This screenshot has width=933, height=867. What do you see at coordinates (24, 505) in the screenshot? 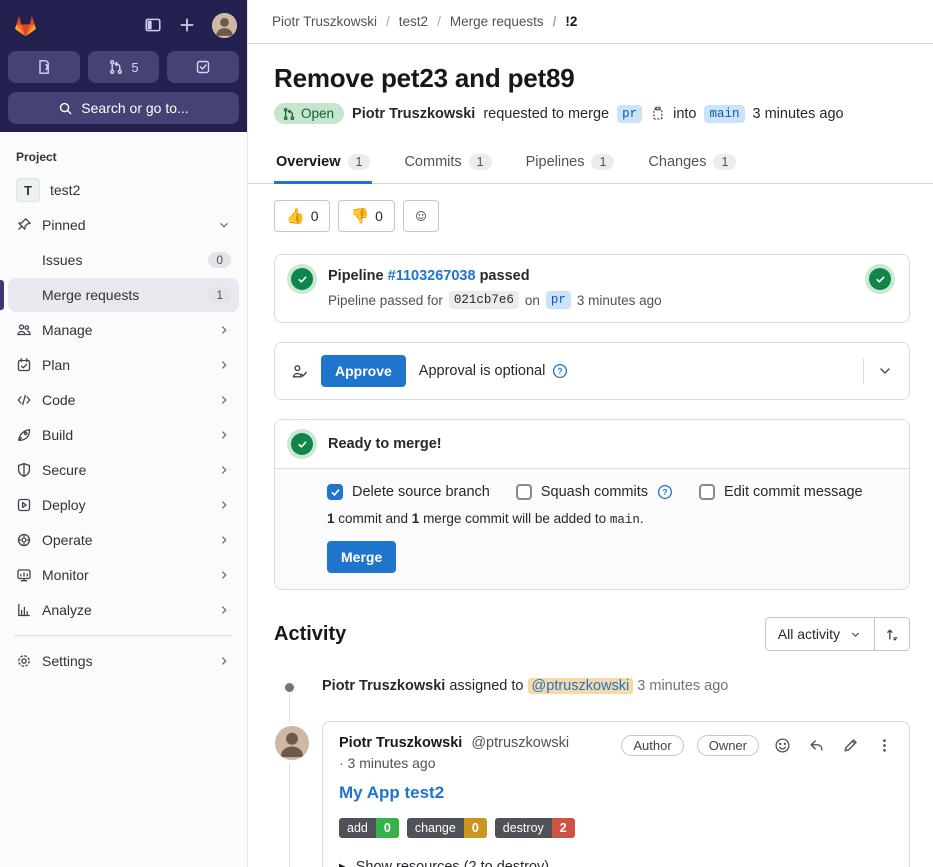
I see `deploy-icon` at bounding box center [24, 505].